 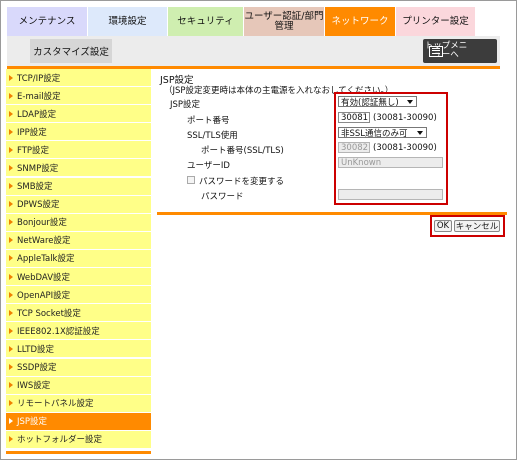 I want to click on sidebar-item-label: IWS設定, so click(x=34, y=386).